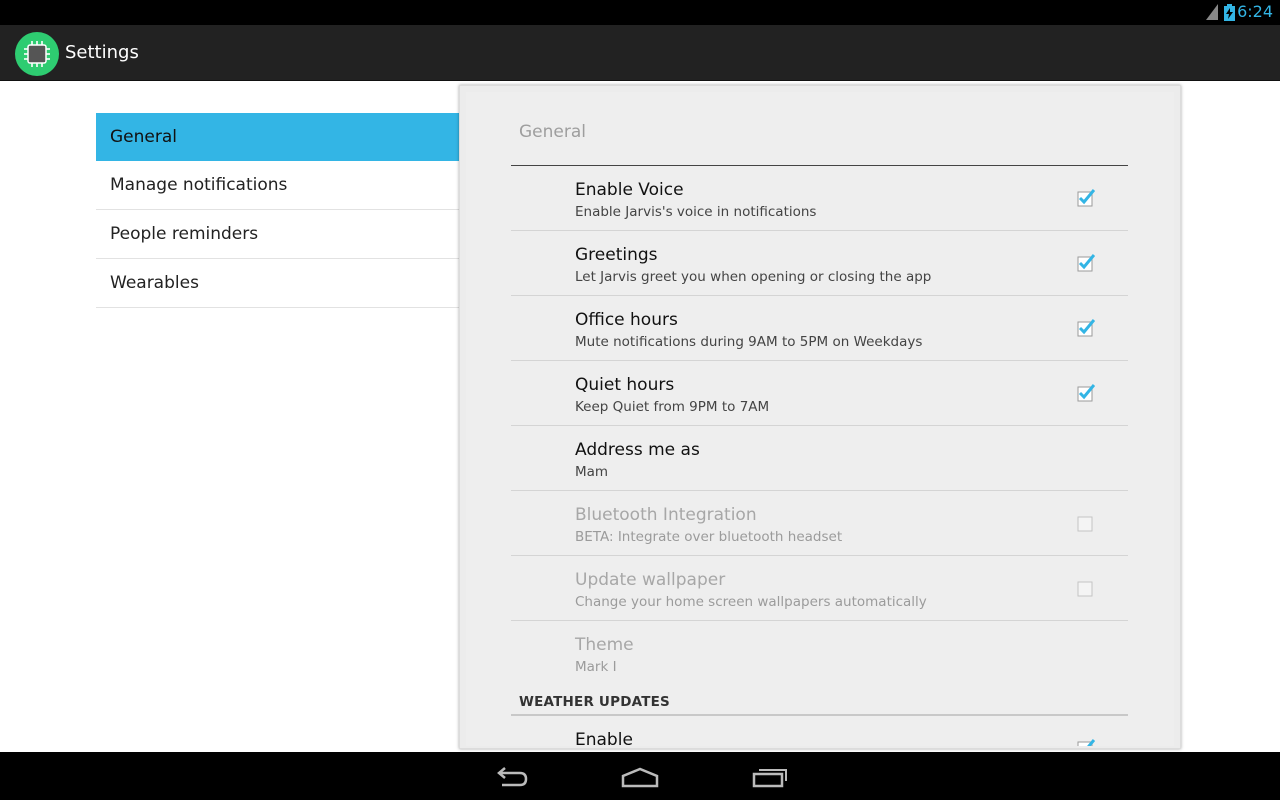  What do you see at coordinates (102, 52) in the screenshot?
I see `page-title: Settings` at bounding box center [102, 52].